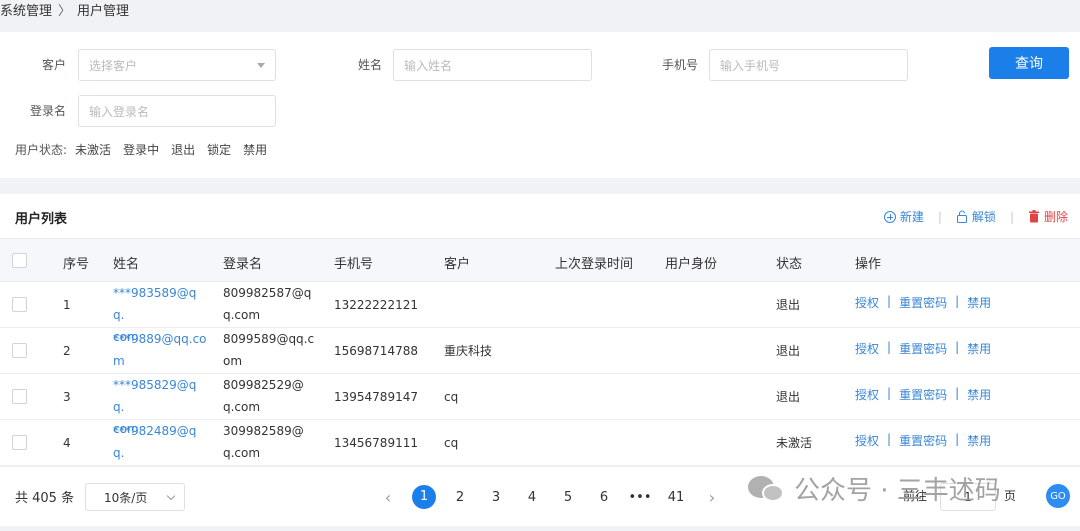 The height and width of the screenshot is (531, 1080). I want to click on watermark: 公众号 · 三丰述码, so click(874, 488).